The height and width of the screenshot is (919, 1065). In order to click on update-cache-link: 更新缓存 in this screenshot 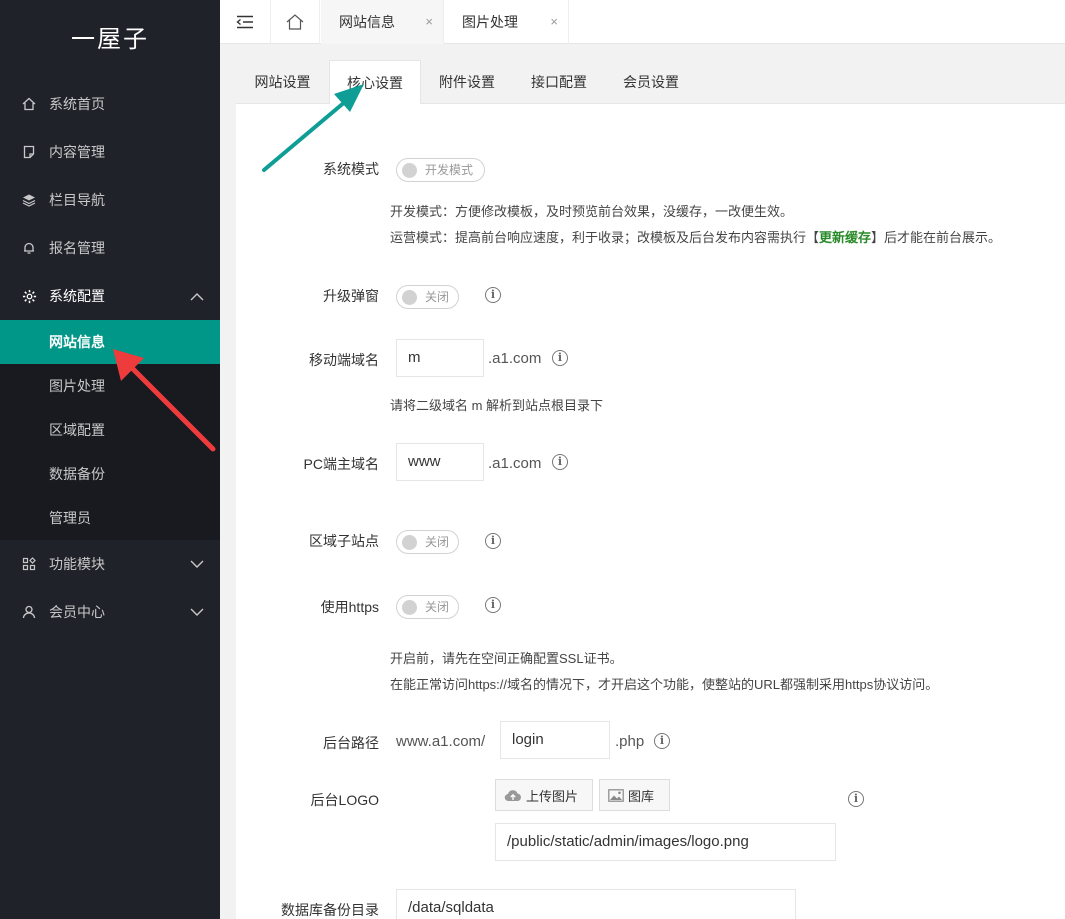, I will do `click(845, 237)`.